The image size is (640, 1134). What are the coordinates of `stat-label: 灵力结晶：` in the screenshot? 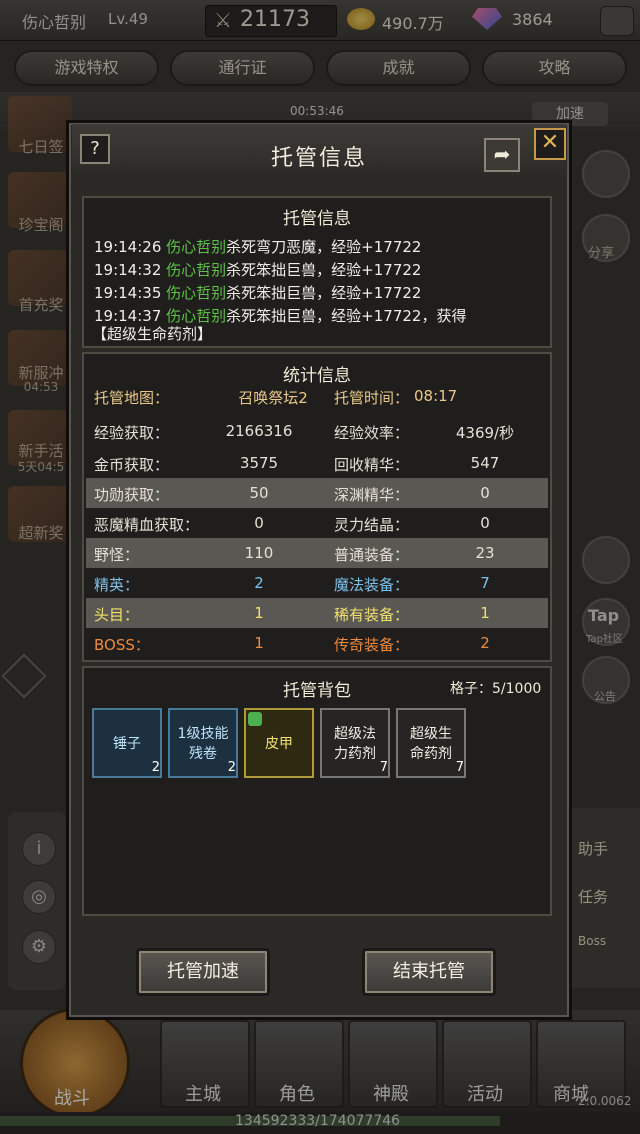 It's located at (372, 525).